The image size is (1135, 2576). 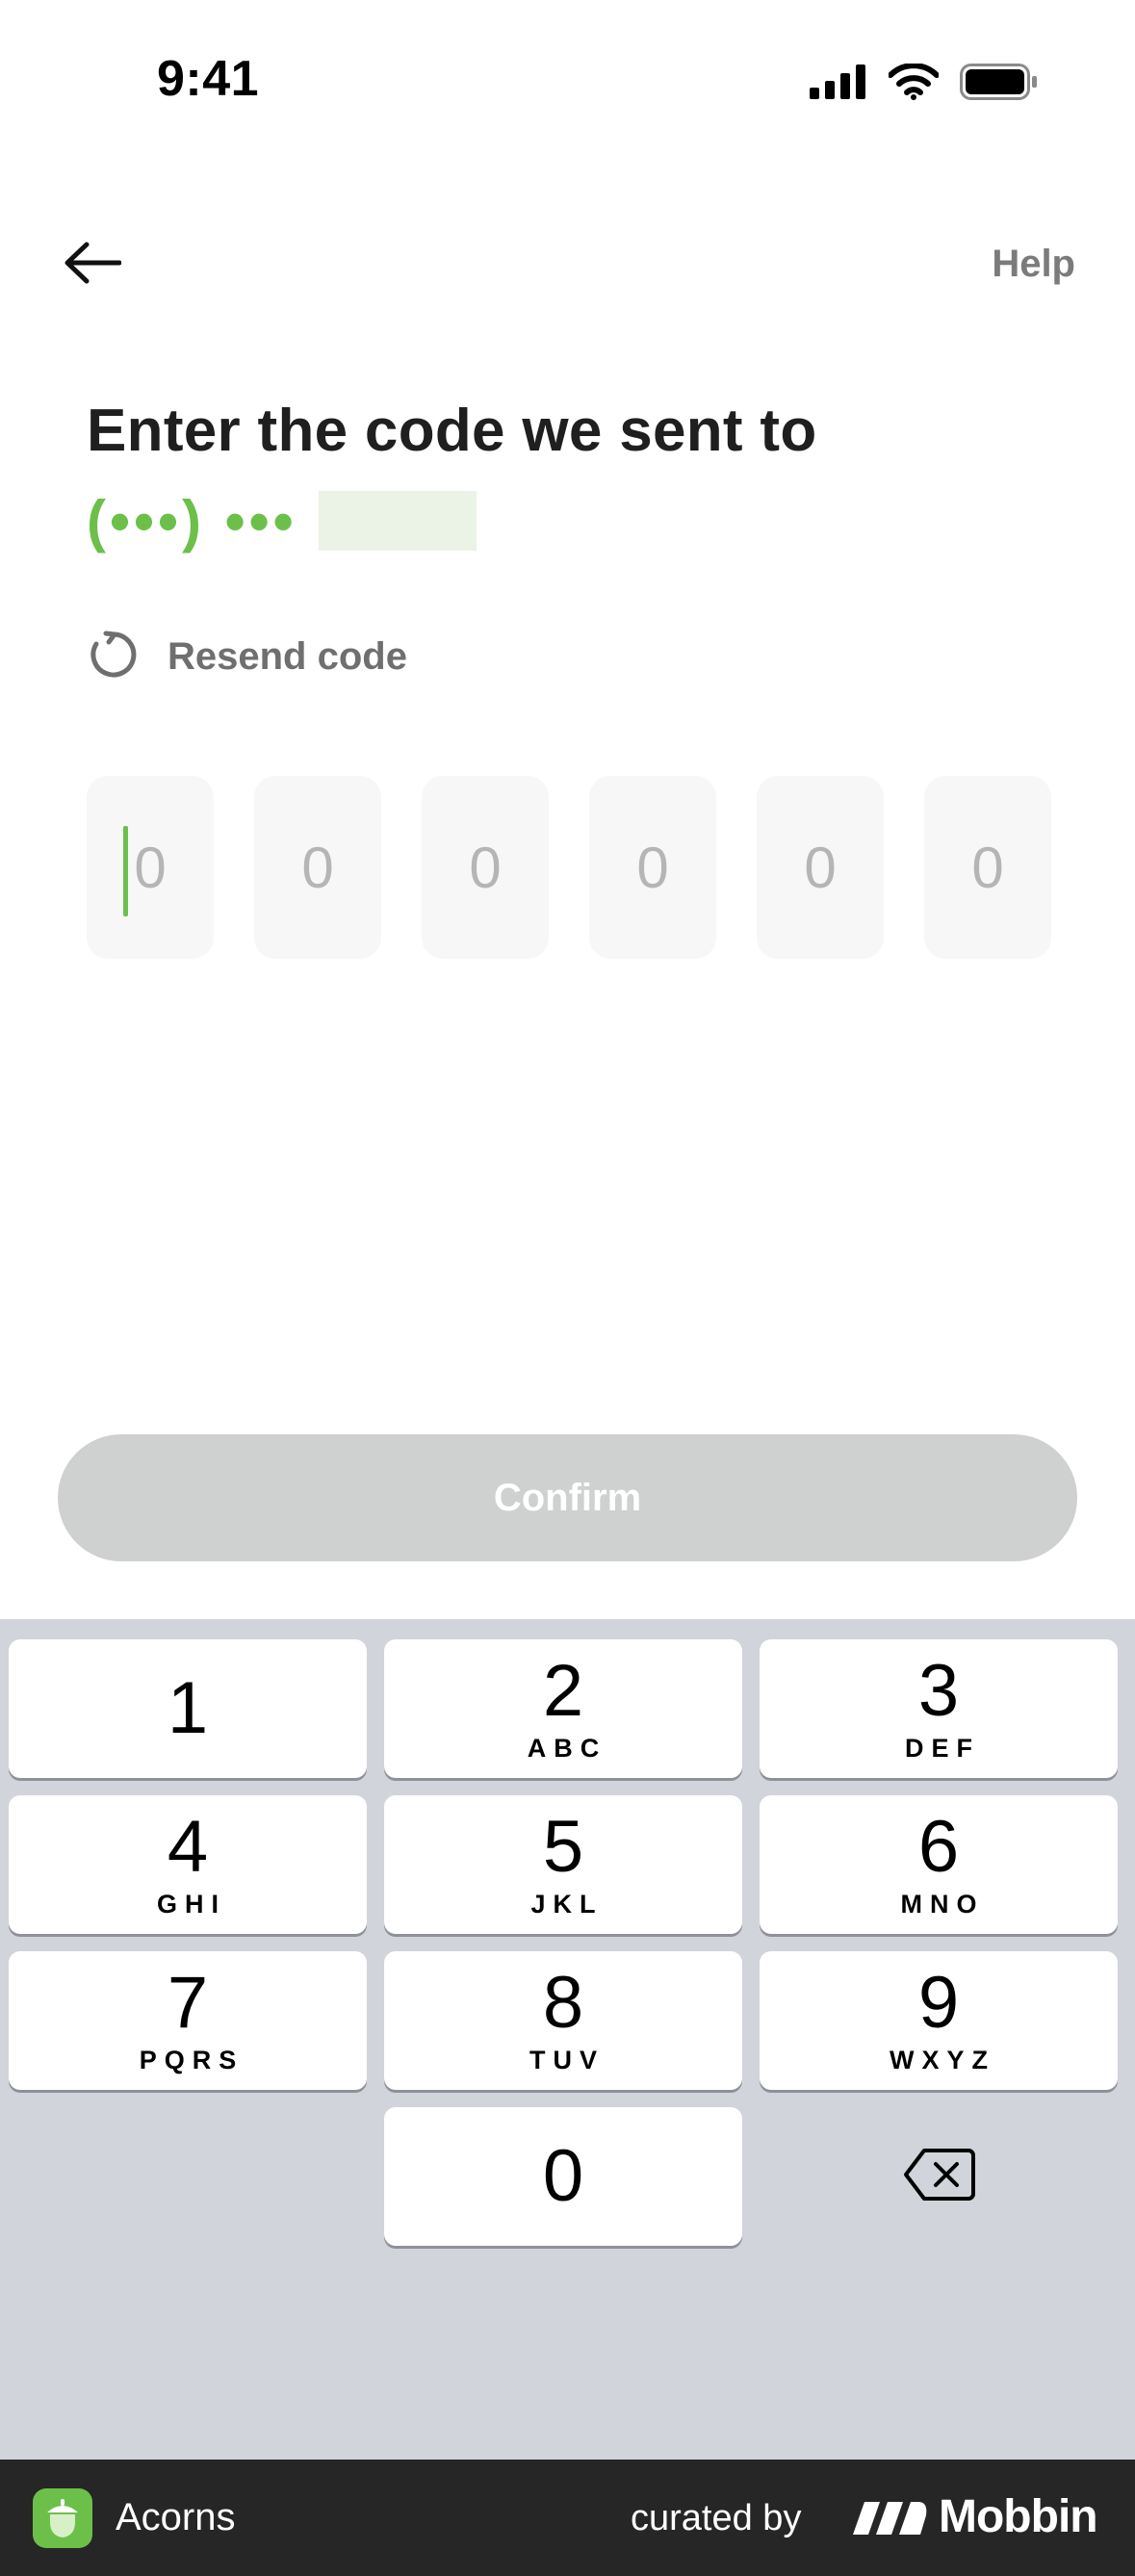 I want to click on key-letters: MNO, so click(x=942, y=1904).